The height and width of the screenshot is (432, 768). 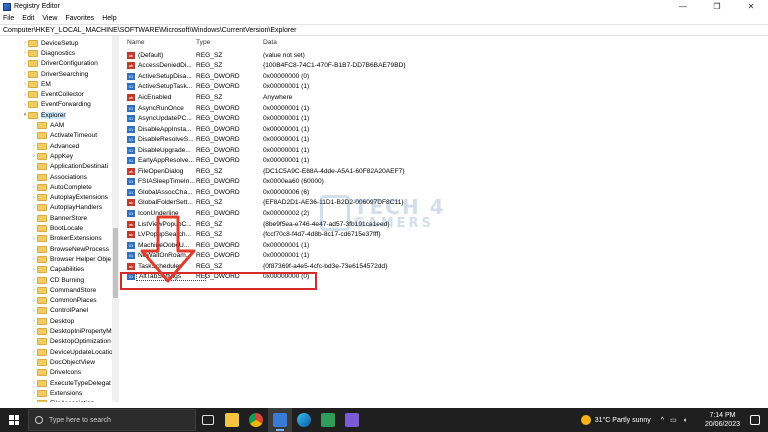 What do you see at coordinates (8, 18) in the screenshot?
I see `menu-file: File` at bounding box center [8, 18].